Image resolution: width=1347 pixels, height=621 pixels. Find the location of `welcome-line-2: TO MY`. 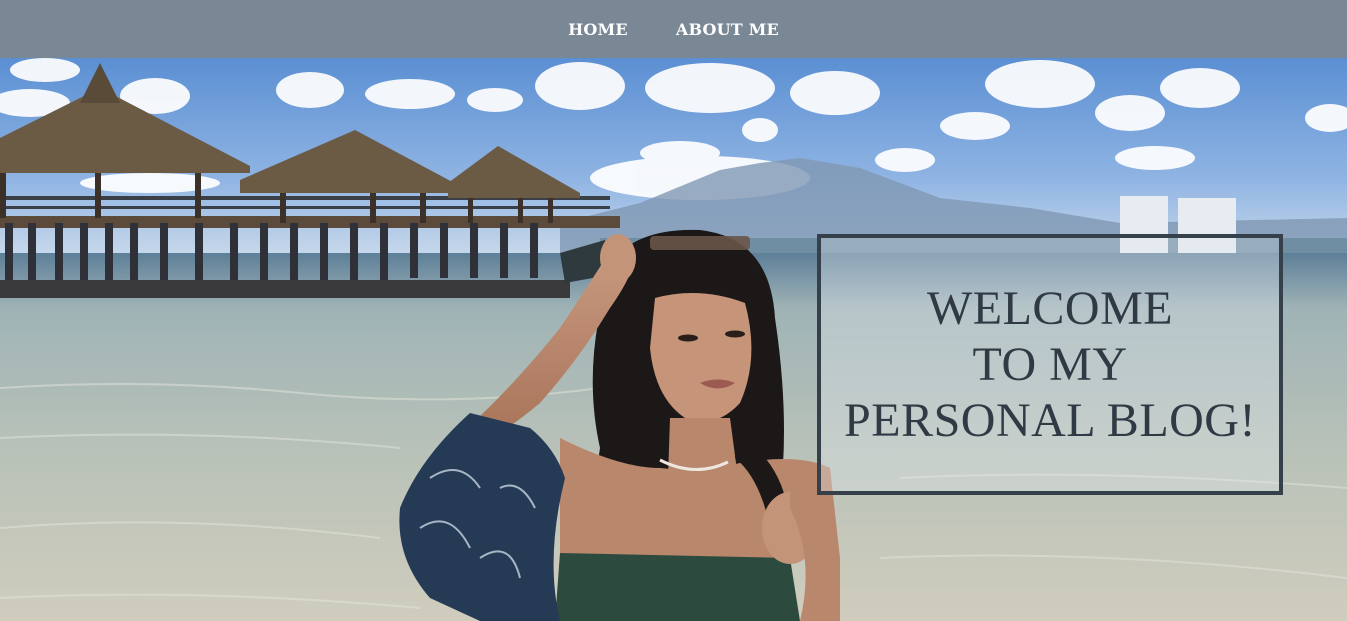

welcome-line-2: TO MY is located at coordinates (1050, 364).